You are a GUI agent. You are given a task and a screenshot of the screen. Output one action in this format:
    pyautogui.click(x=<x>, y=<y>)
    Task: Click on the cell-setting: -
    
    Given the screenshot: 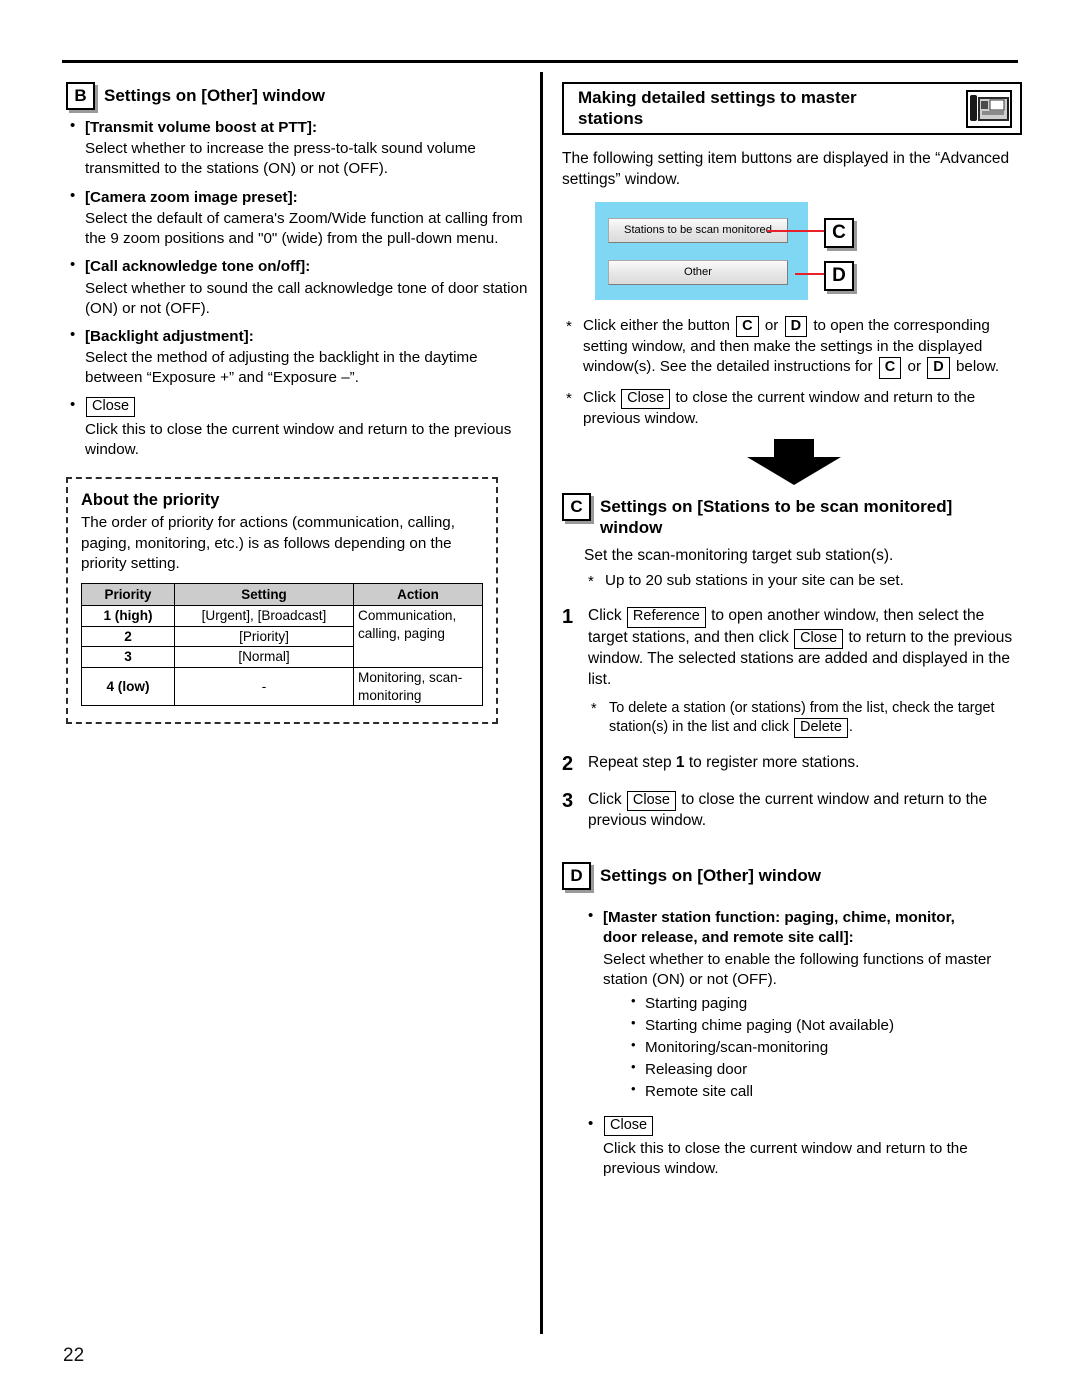 What is the action you would take?
    pyautogui.click(x=264, y=687)
    